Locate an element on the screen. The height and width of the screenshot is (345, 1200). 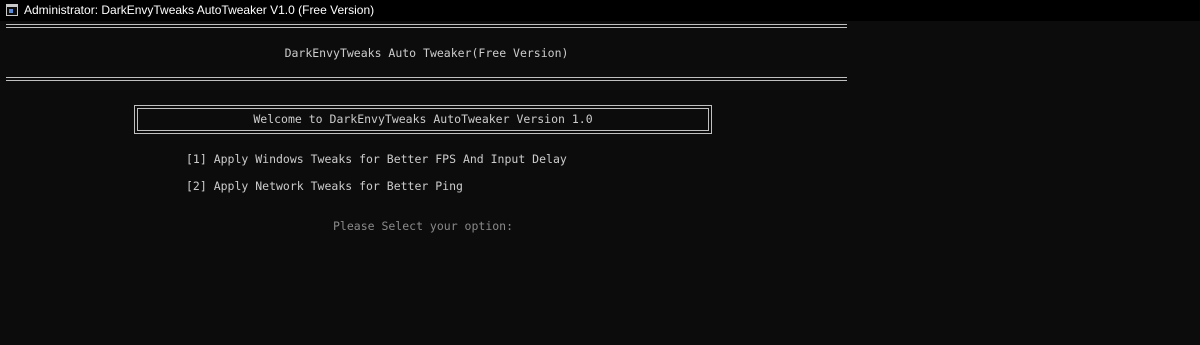
option-prompt: Please Select your option: is located at coordinates (423, 226).